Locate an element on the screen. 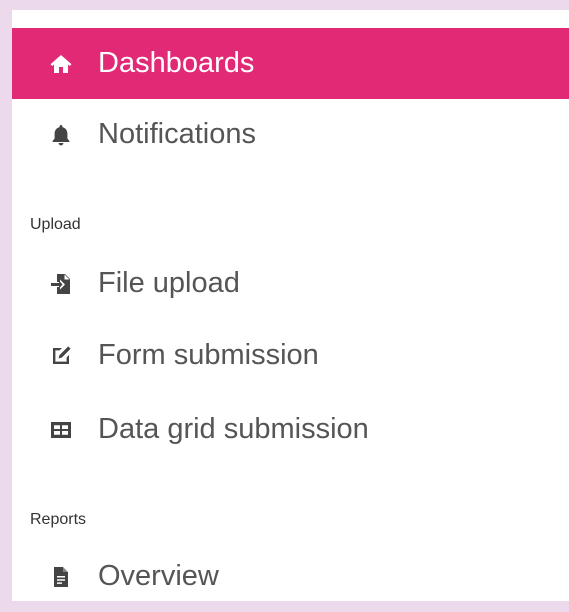  sidebar-item-label: Notifications is located at coordinates (177, 134).